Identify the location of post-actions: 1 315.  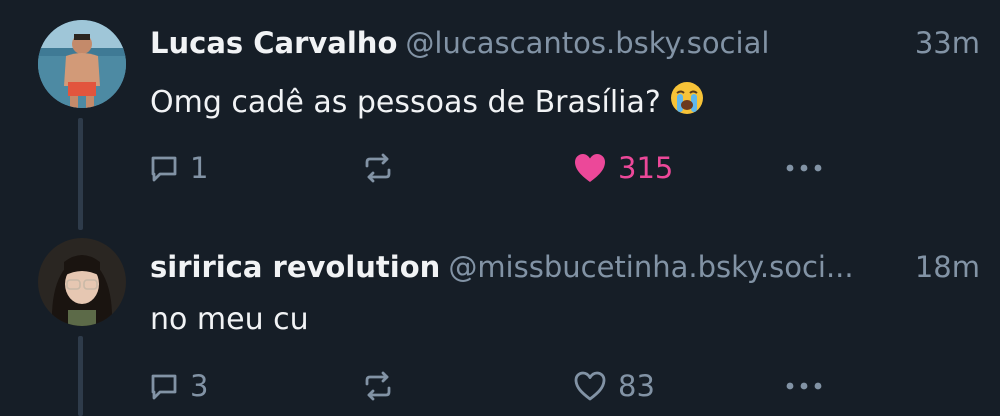
(498, 168).